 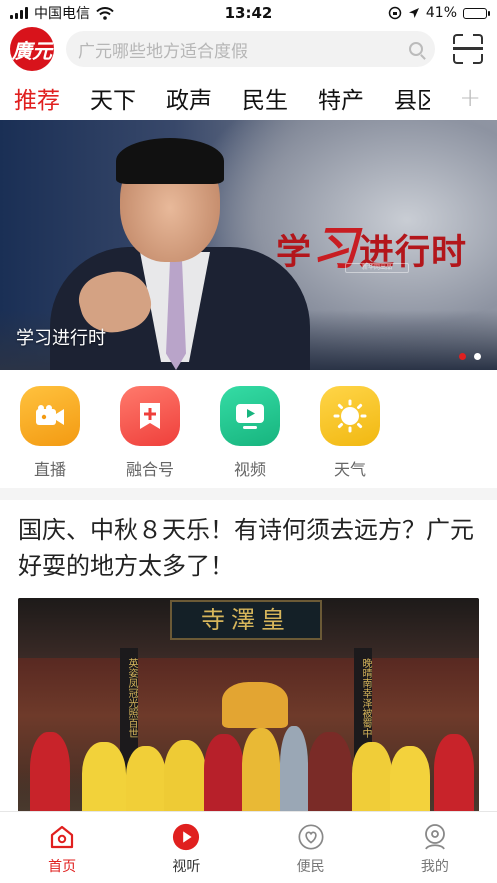 I want to click on location-icon, so click(x=413, y=13).